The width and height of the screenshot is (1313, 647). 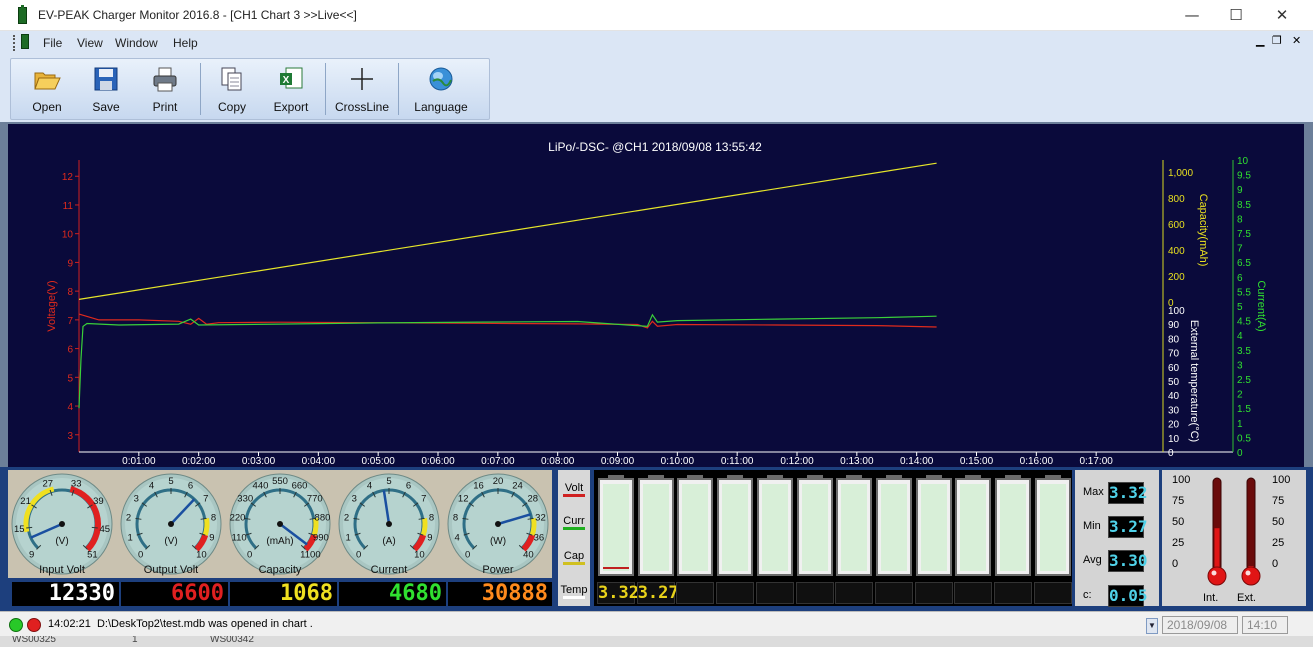 What do you see at coordinates (1174, 368) in the screenshot?
I see `temperature-tick-label: 60` at bounding box center [1174, 368].